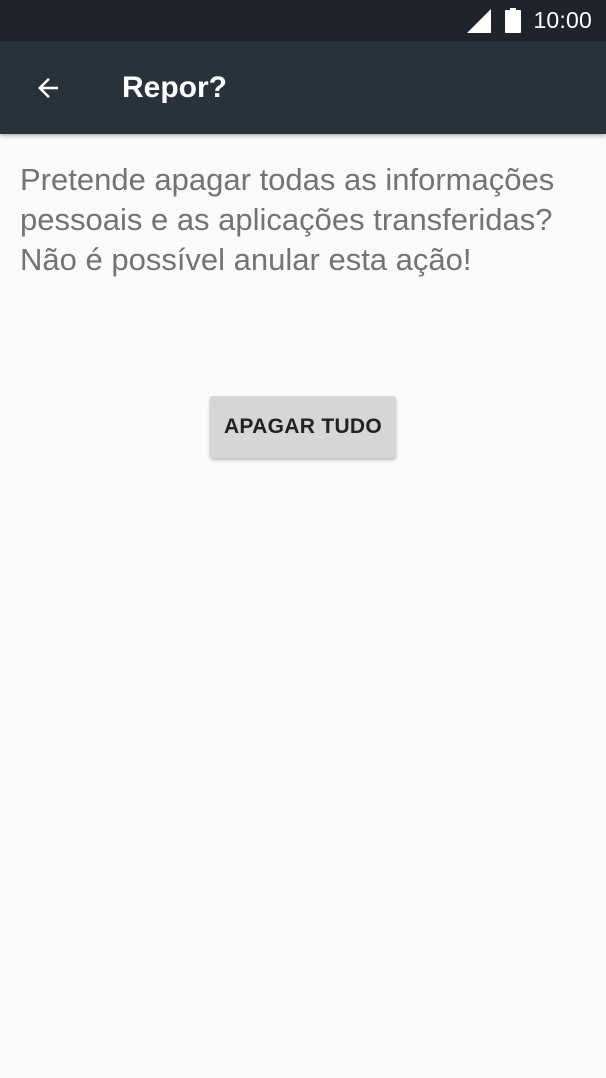  I want to click on status-bar: 10:00, so click(303, 20).